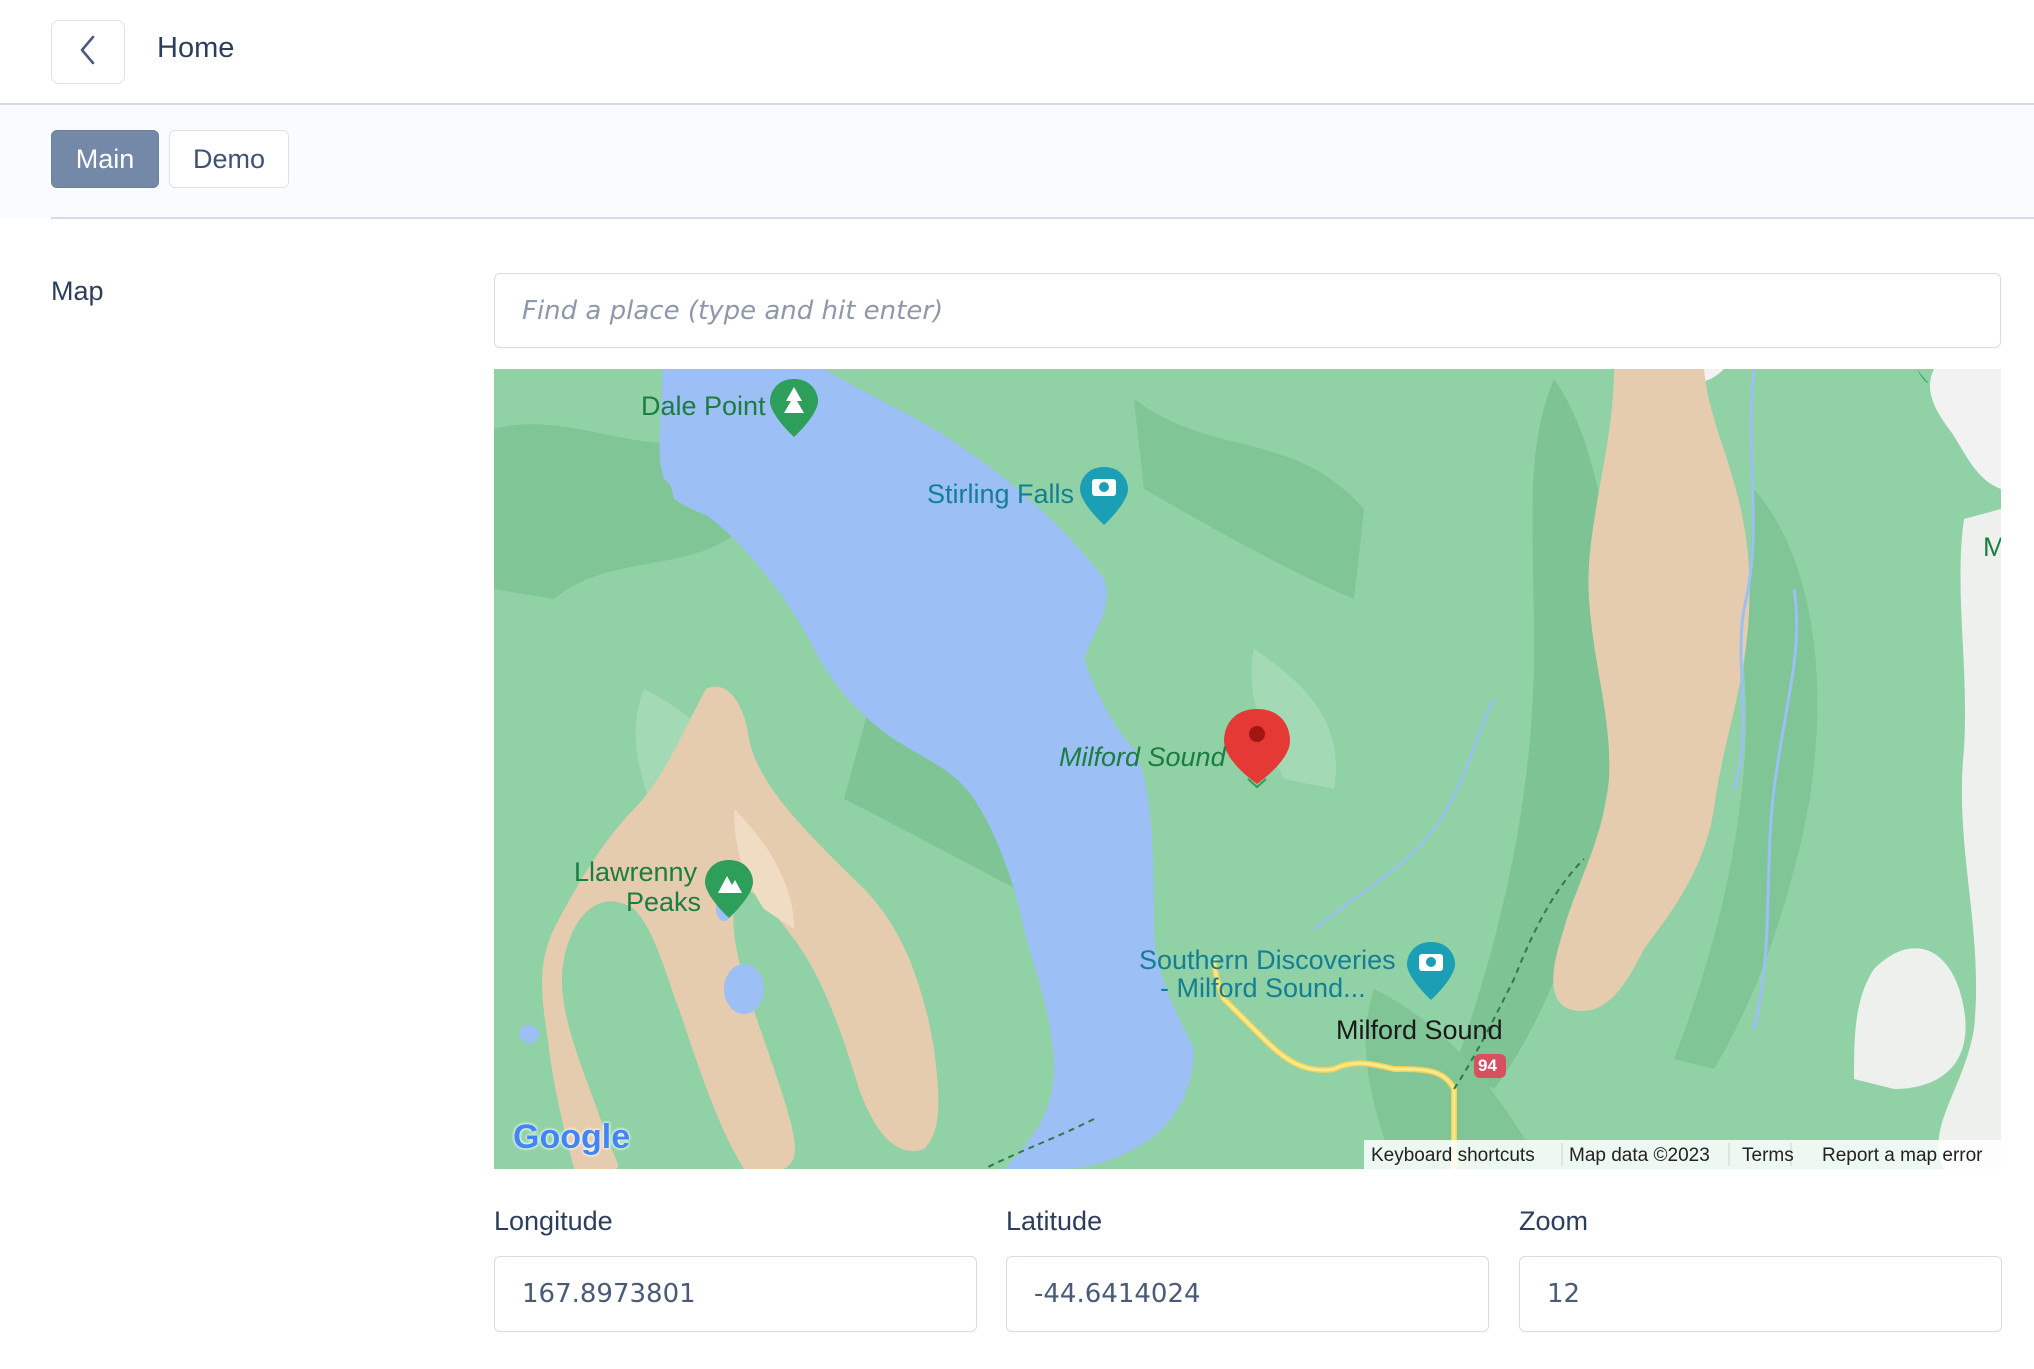 This screenshot has height=1369, width=2034. Describe the element at coordinates (1042, 218) in the screenshot. I see `divider` at that location.